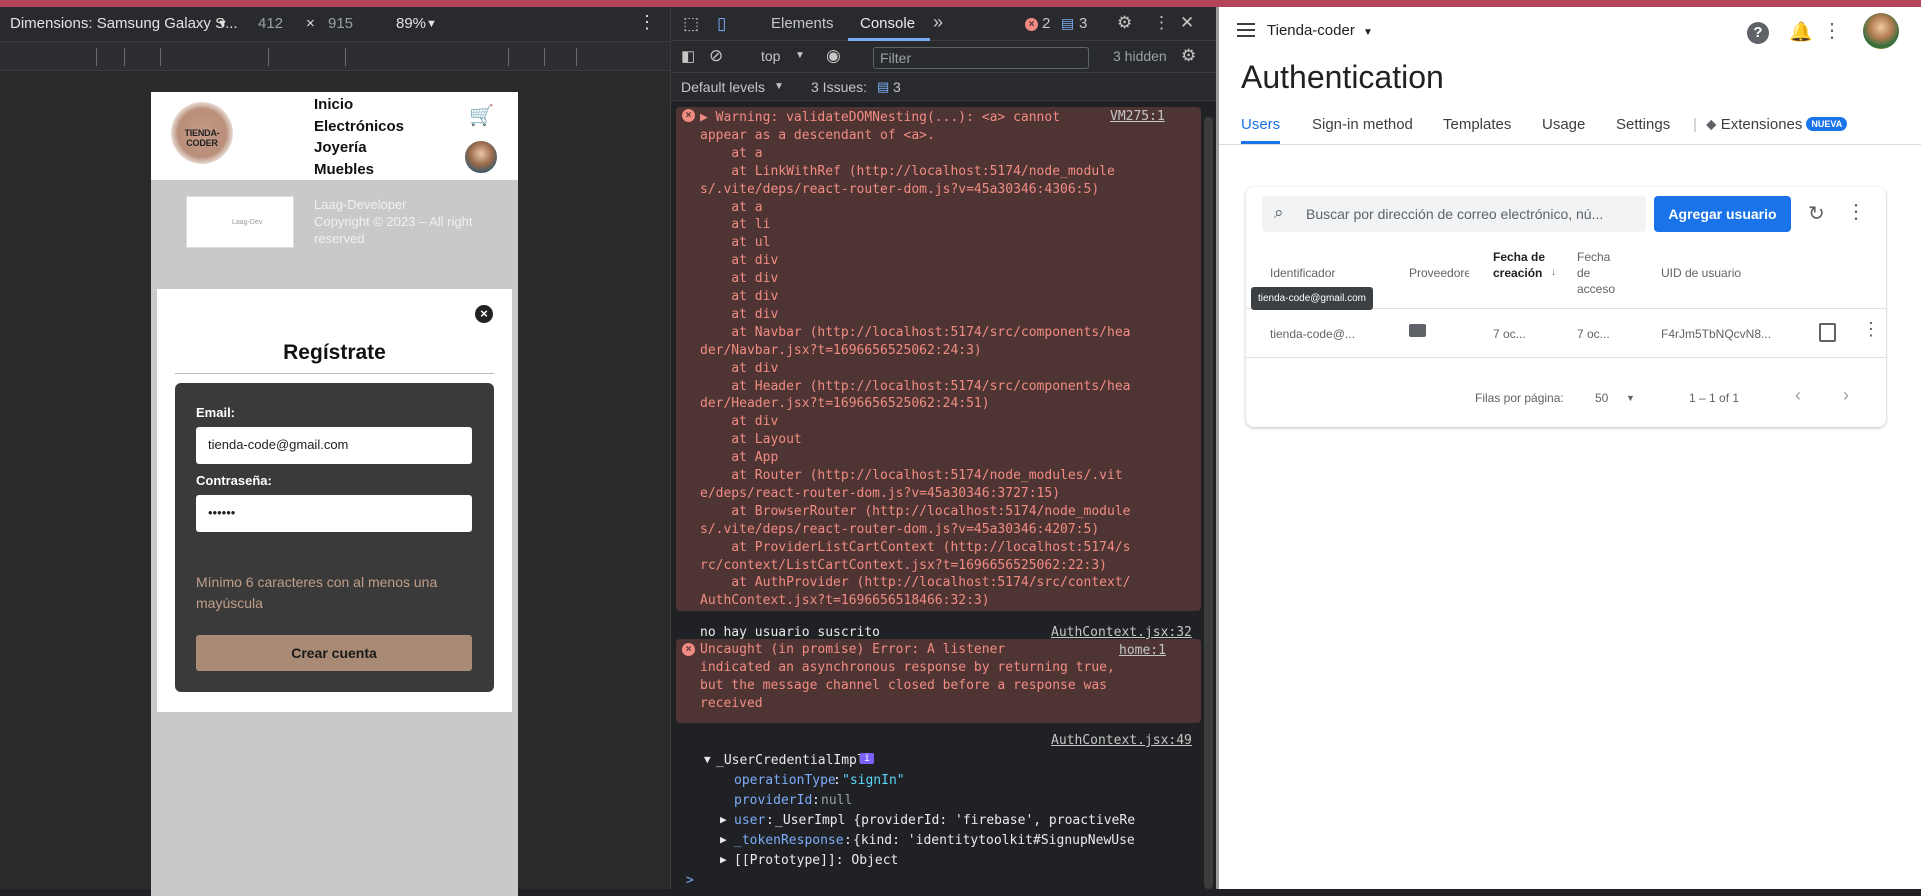  What do you see at coordinates (723, 87) in the screenshot?
I see `levels-select: Default levels` at bounding box center [723, 87].